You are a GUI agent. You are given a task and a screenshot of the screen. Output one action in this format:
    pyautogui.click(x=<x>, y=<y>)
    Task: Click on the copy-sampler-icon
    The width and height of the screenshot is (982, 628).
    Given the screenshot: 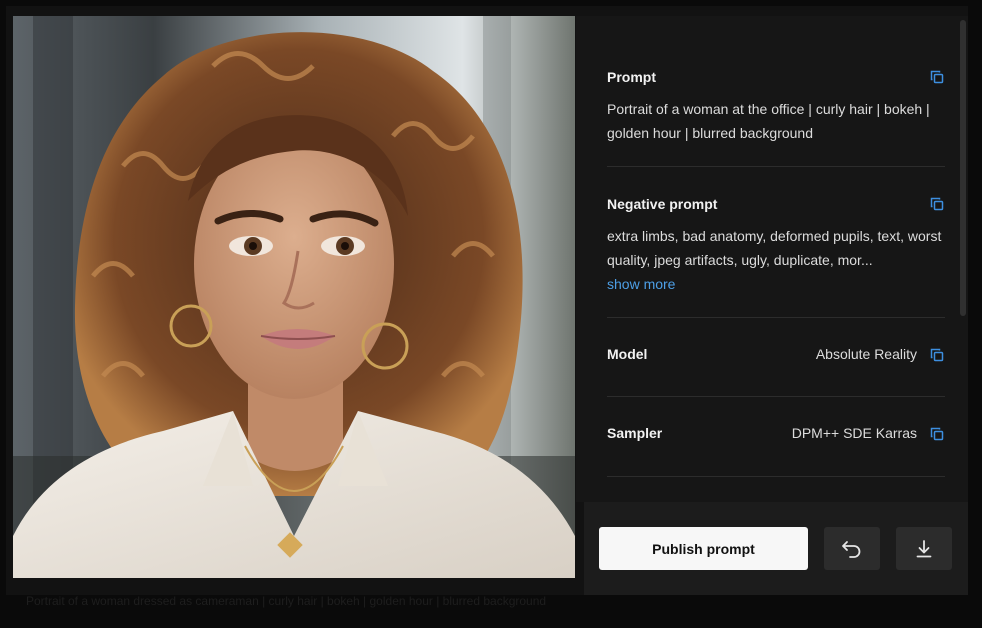 What is the action you would take?
    pyautogui.click(x=937, y=434)
    